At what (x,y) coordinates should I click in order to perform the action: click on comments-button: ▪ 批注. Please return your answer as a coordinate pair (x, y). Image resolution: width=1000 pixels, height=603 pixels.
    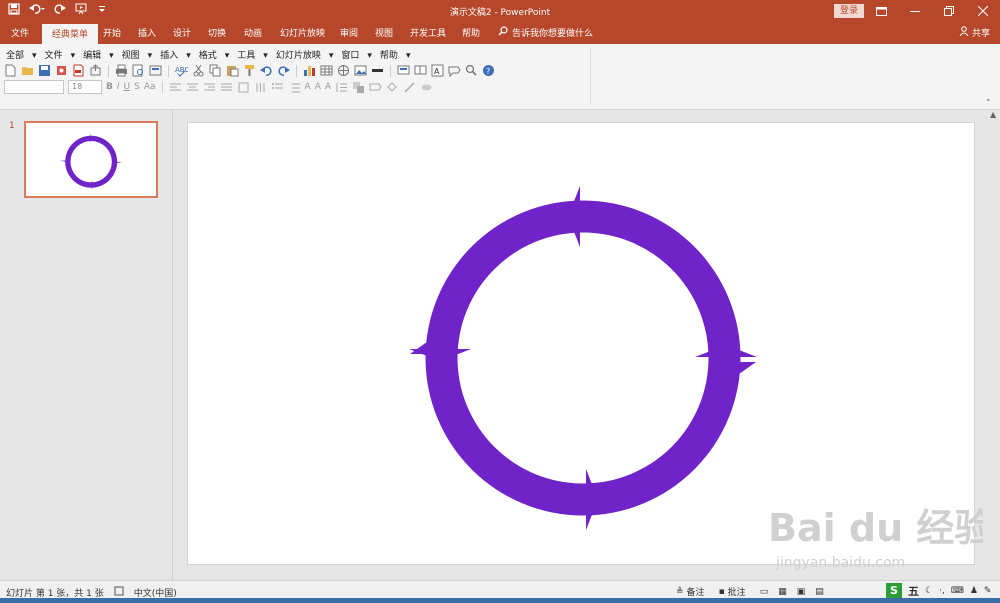
    Looking at the image, I should click on (732, 592).